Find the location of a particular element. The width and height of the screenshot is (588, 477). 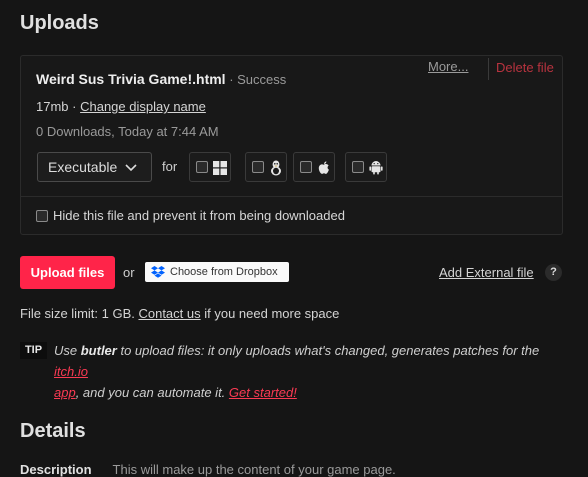

windows-checkbox is located at coordinates (202, 167).